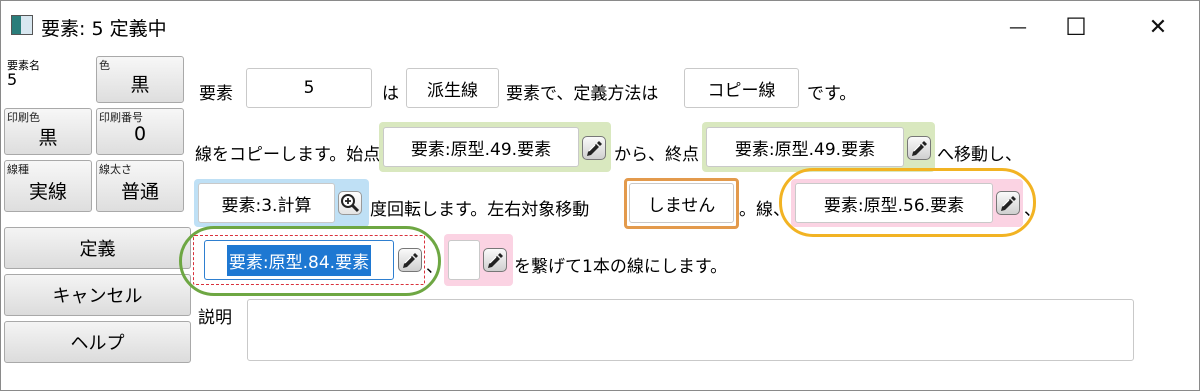 This screenshot has height=391, width=1200. What do you see at coordinates (600, 27) in the screenshot?
I see `title-bar: 要素: 5 定義中 — ☐ ✕` at bounding box center [600, 27].